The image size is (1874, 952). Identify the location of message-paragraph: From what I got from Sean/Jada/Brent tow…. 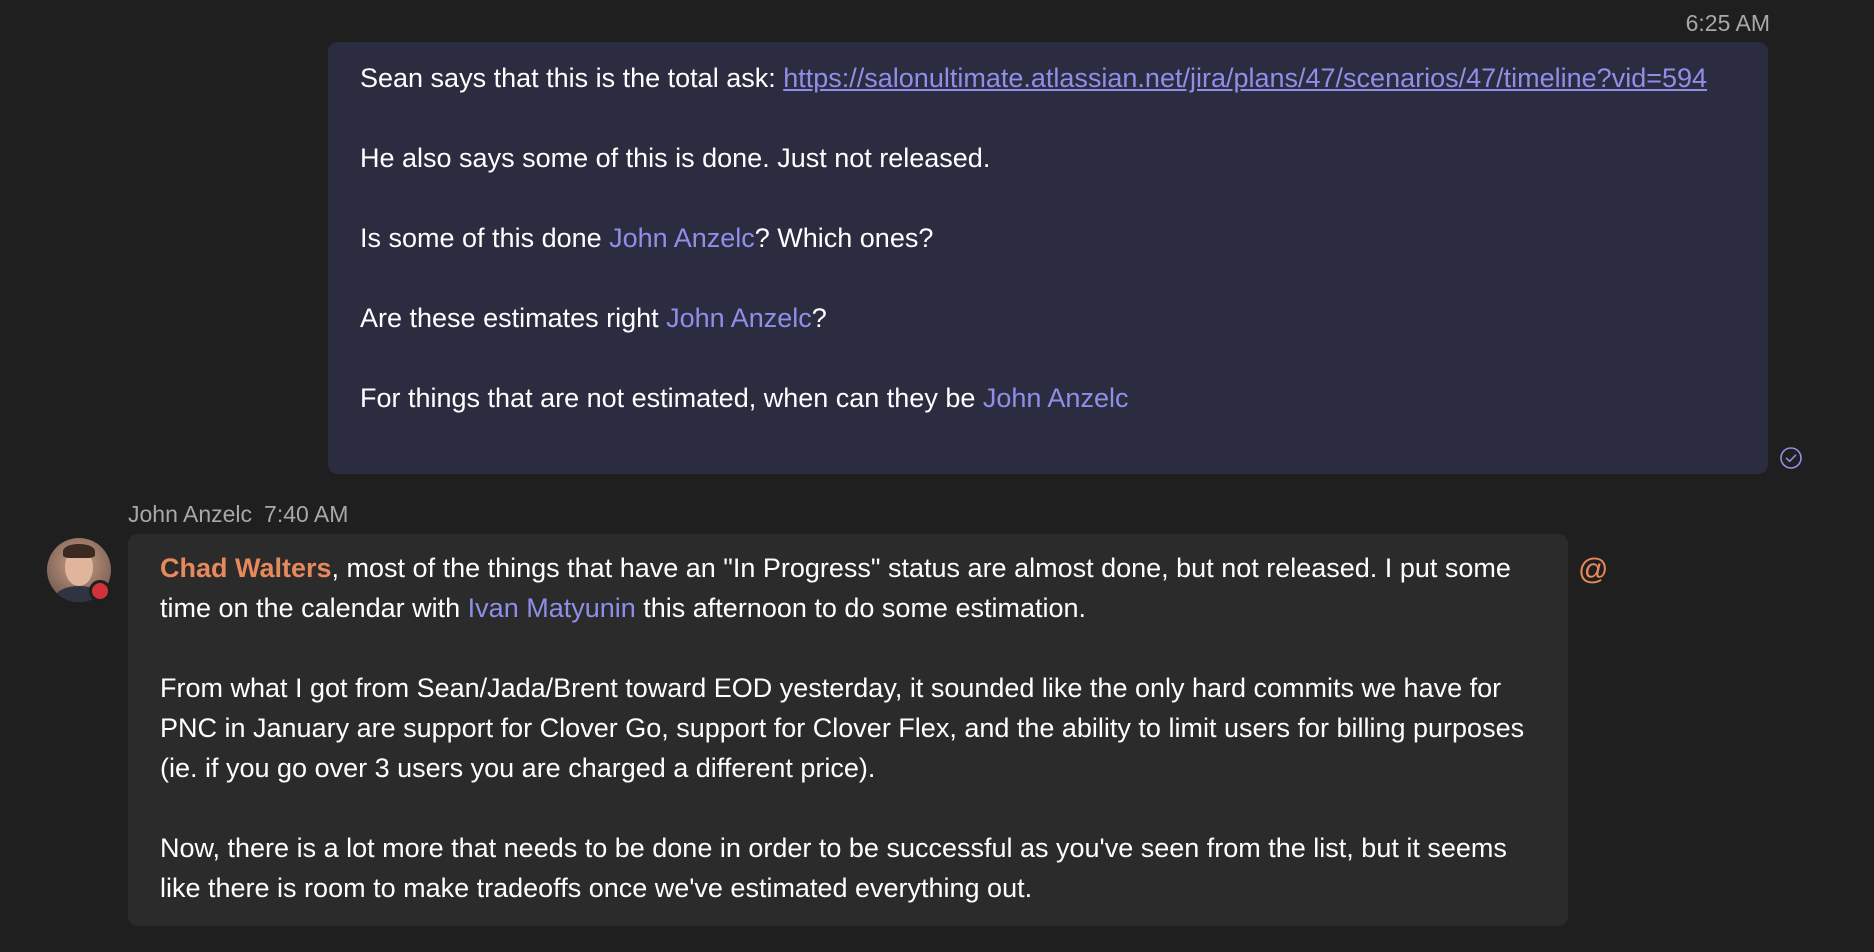
(842, 728).